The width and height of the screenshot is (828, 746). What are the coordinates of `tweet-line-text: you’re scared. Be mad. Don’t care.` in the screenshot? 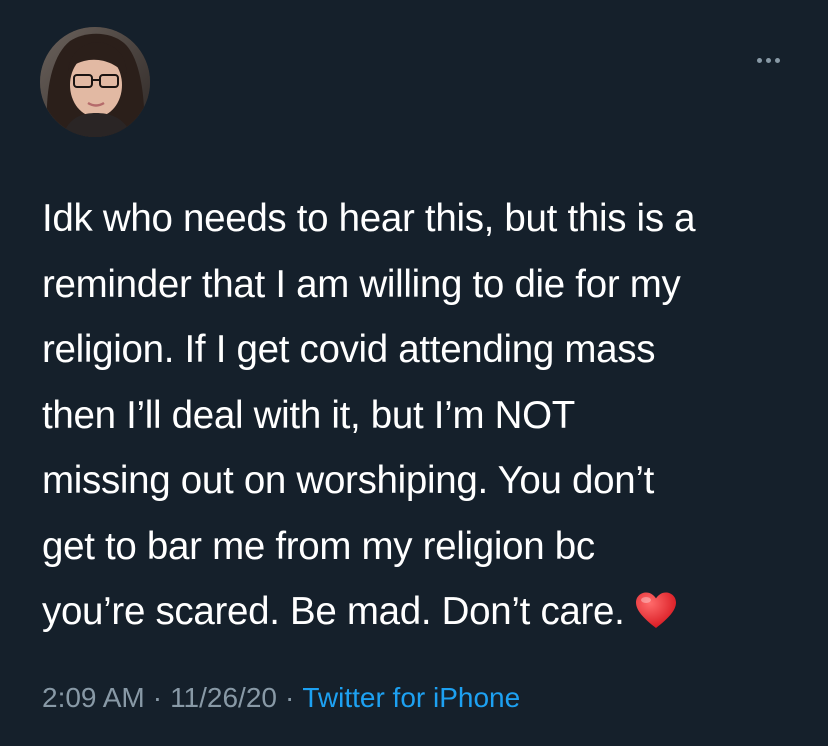 It's located at (333, 611).